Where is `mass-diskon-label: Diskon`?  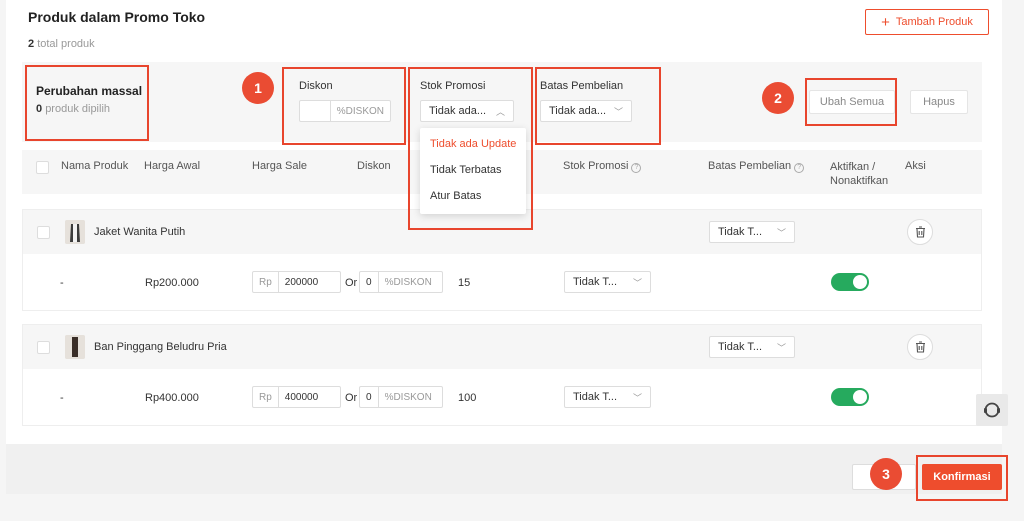 mass-diskon-label: Diskon is located at coordinates (316, 86).